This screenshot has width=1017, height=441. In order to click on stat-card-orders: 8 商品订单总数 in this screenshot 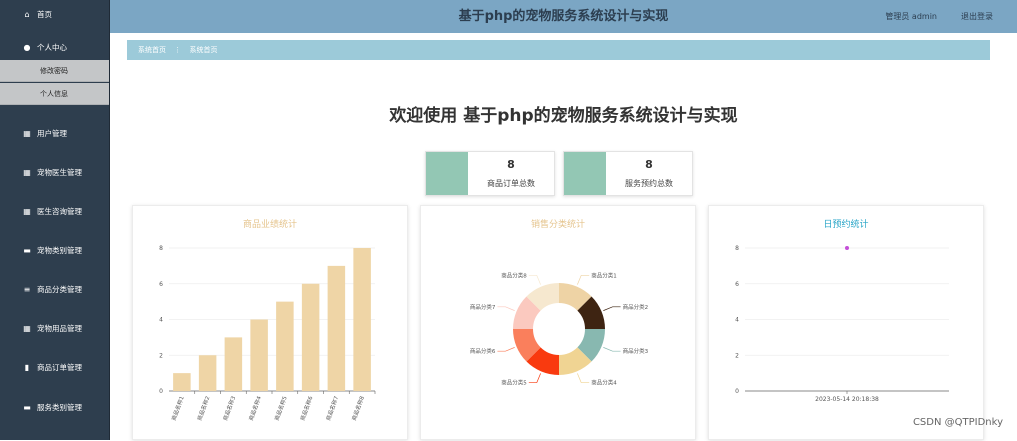, I will do `click(490, 173)`.